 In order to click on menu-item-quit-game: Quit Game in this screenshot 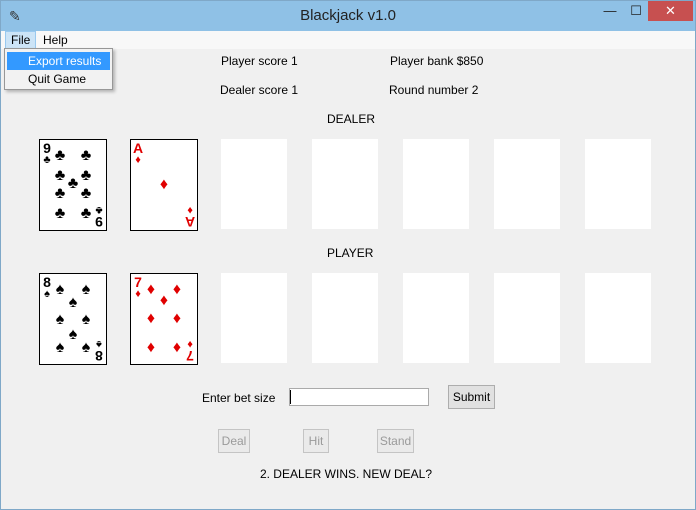, I will do `click(58, 79)`.